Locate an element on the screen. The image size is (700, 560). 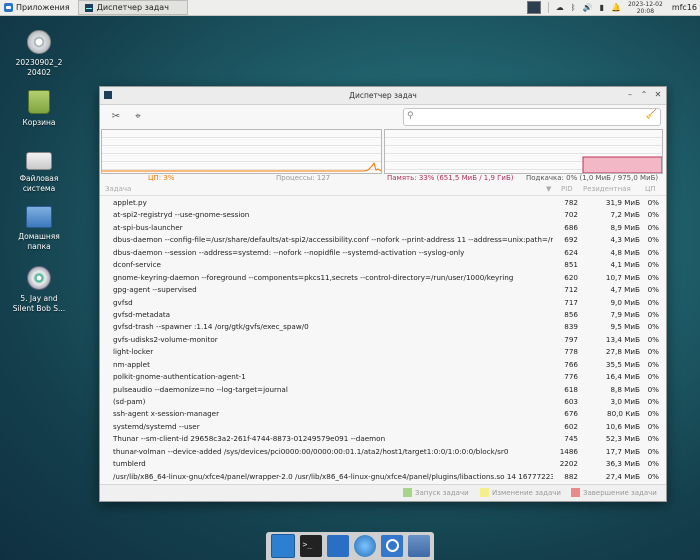
process-memory: 16,4 МиБ is located at coordinates (622, 377).